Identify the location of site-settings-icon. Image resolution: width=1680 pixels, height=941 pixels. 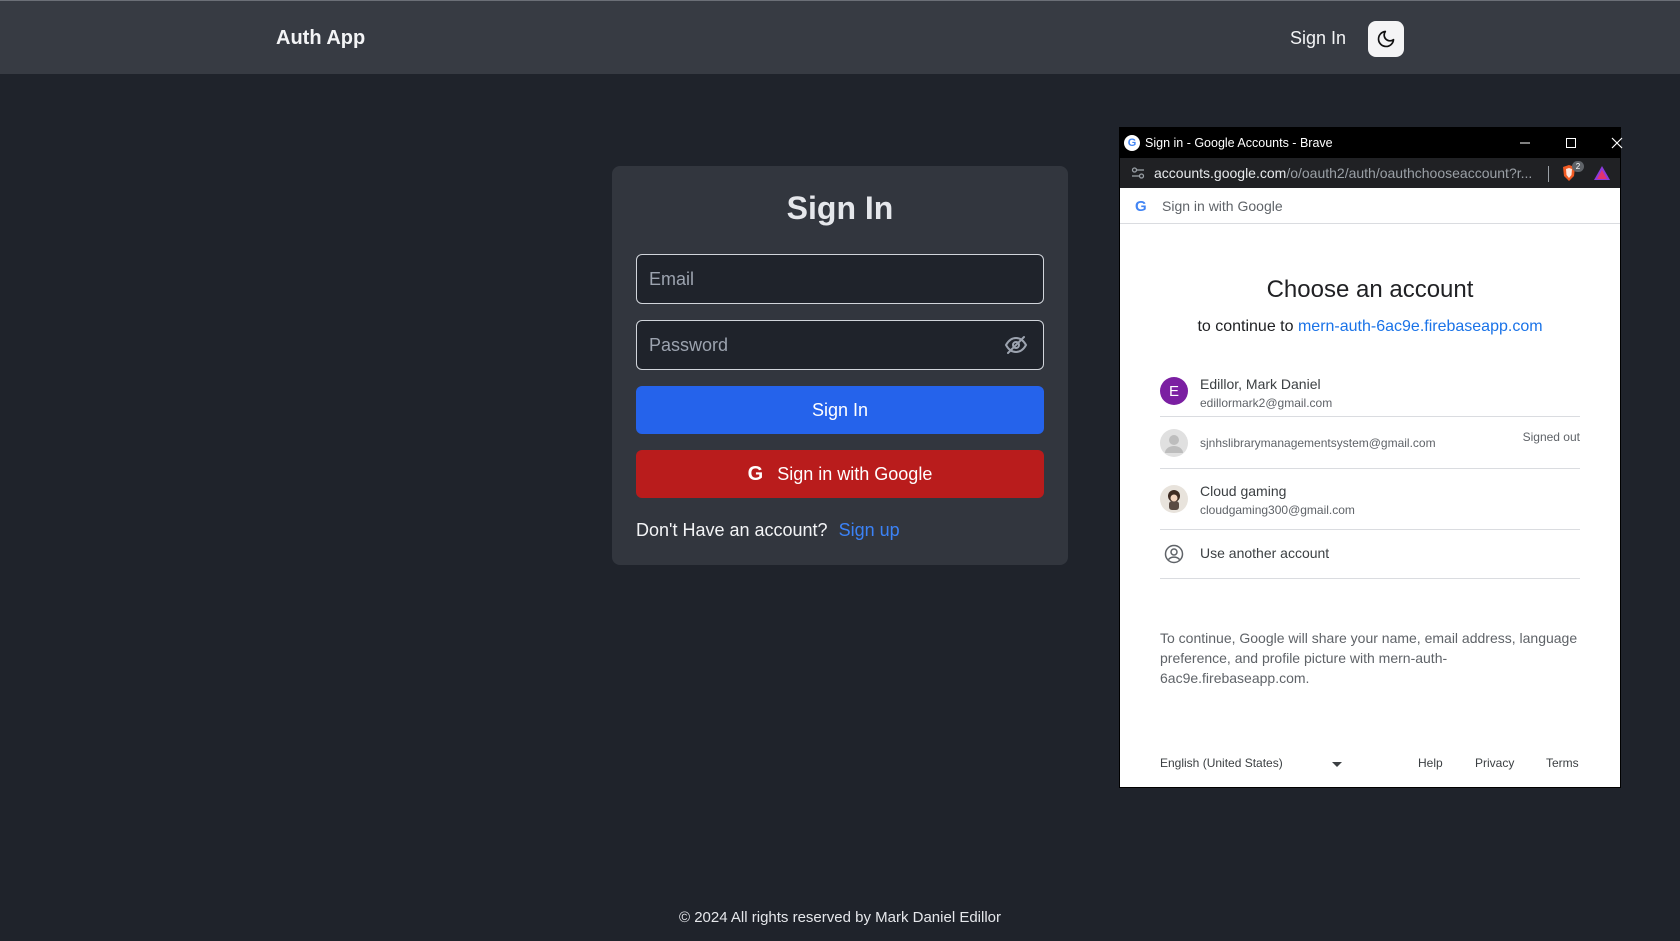
(1138, 173).